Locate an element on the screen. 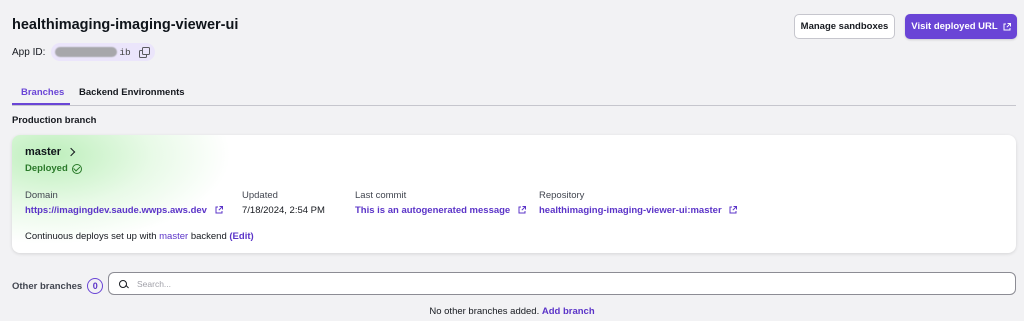 The image size is (1024, 321). last-commit-link: This is an autogenerated message is located at coordinates (440, 210).